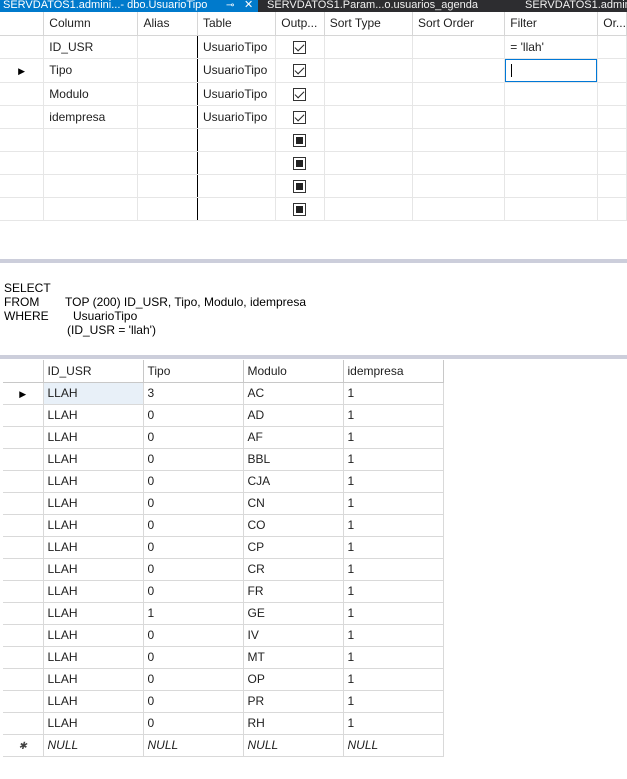 This screenshot has height=779, width=627. What do you see at coordinates (23, 745) in the screenshot?
I see `row-selector: ✱` at bounding box center [23, 745].